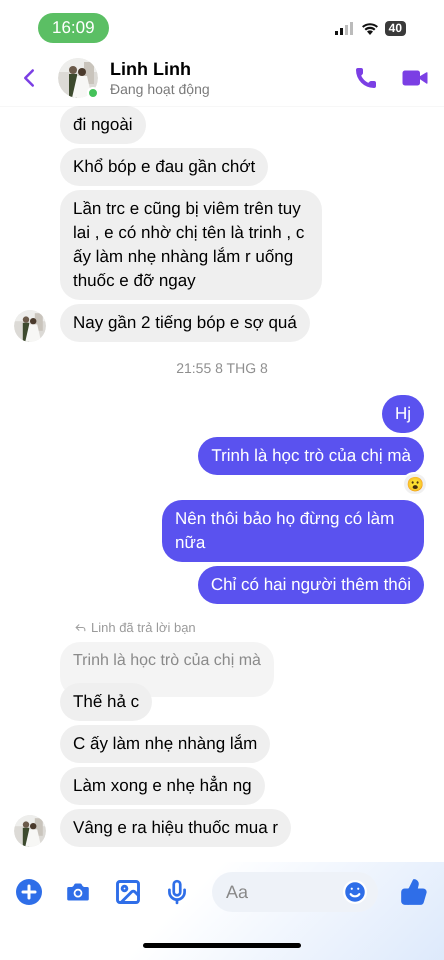 The height and width of the screenshot is (960, 444). Describe the element at coordinates (414, 892) in the screenshot. I see `like-button` at that location.